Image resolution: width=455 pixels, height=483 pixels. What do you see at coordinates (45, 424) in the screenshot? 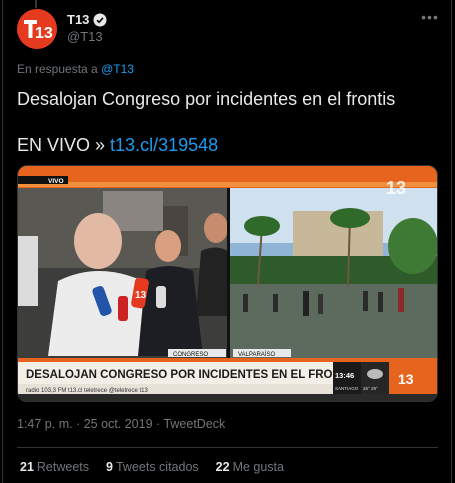
I see `tweet-time: 1:47 p. m.` at bounding box center [45, 424].